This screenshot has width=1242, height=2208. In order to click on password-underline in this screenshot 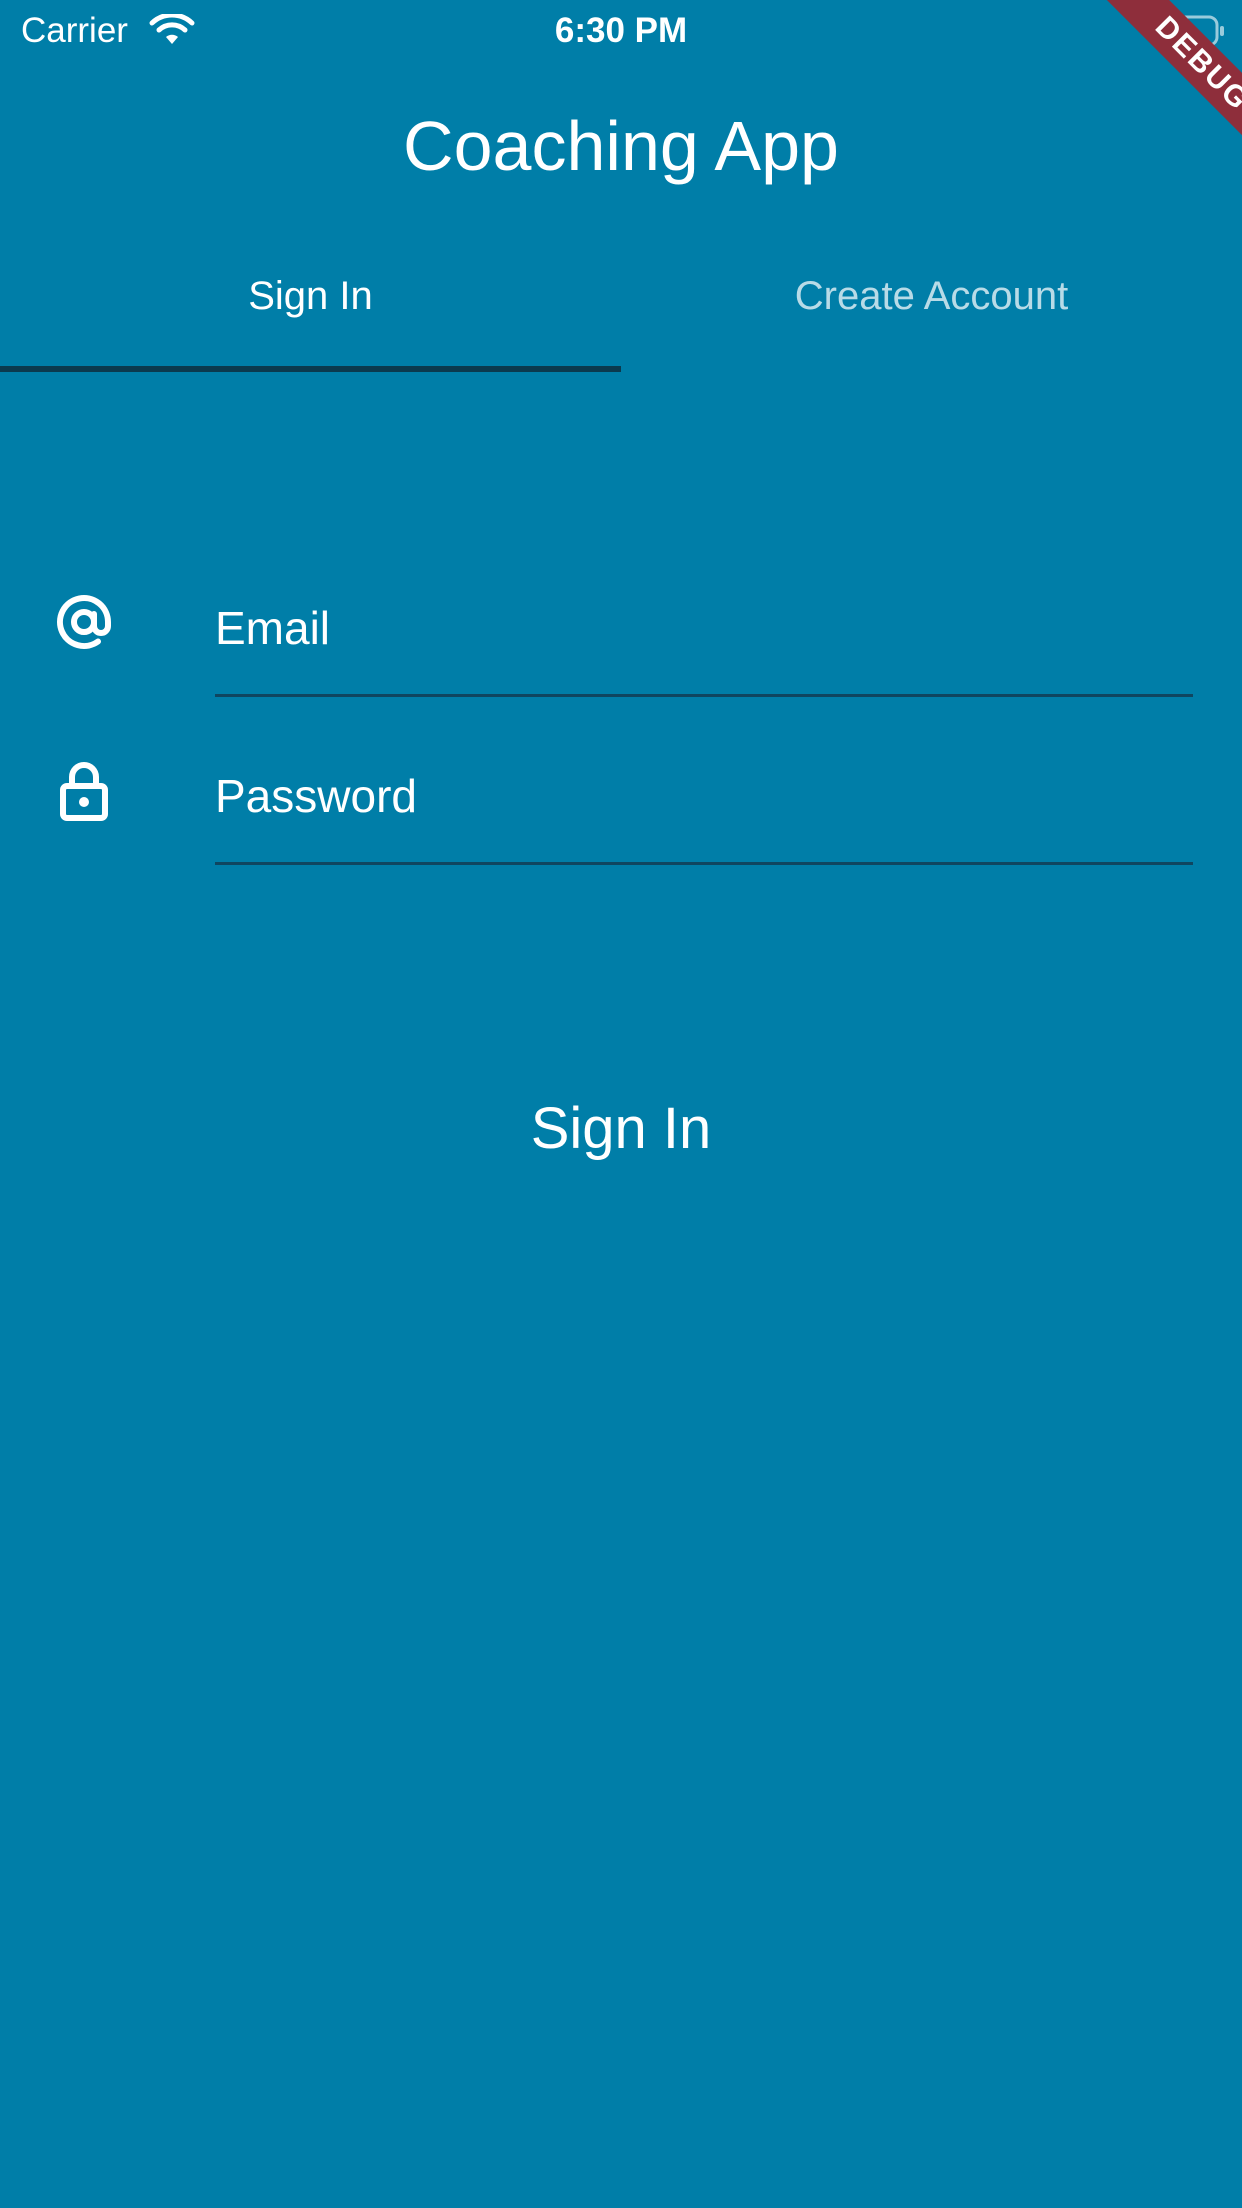, I will do `click(704, 863)`.